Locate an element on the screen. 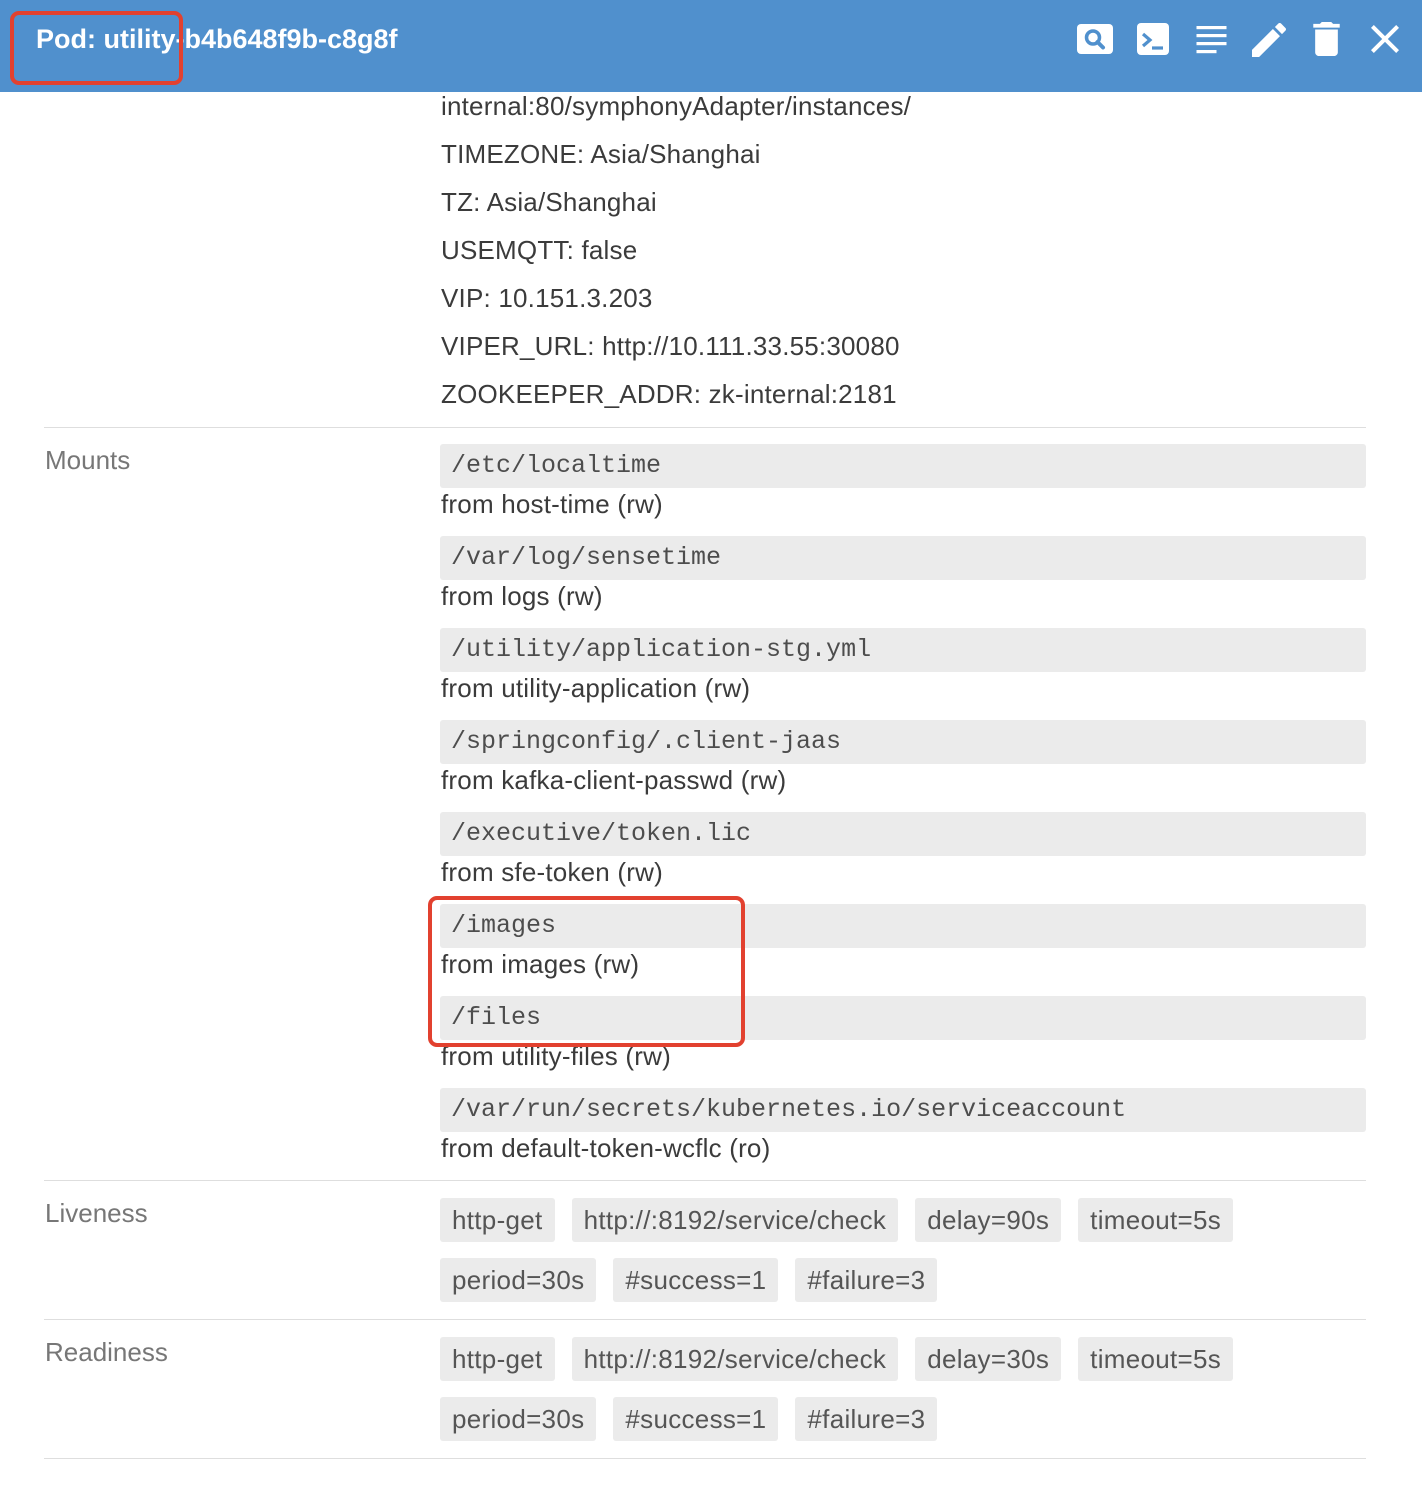 This screenshot has height=1486, width=1422. mount-item: /etc/localtime from host-time (rw) is located at coordinates (903, 482).